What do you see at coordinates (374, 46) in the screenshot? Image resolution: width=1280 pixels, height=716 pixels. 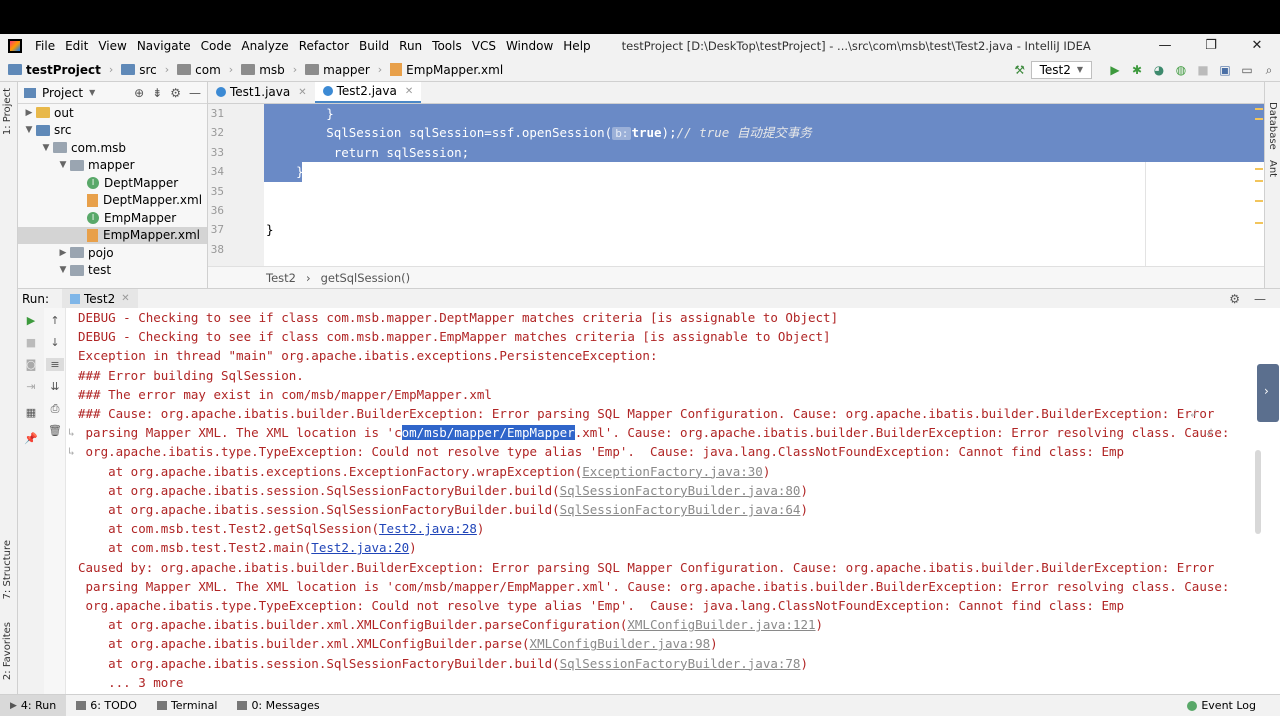 I see `menu-build: Build` at bounding box center [374, 46].